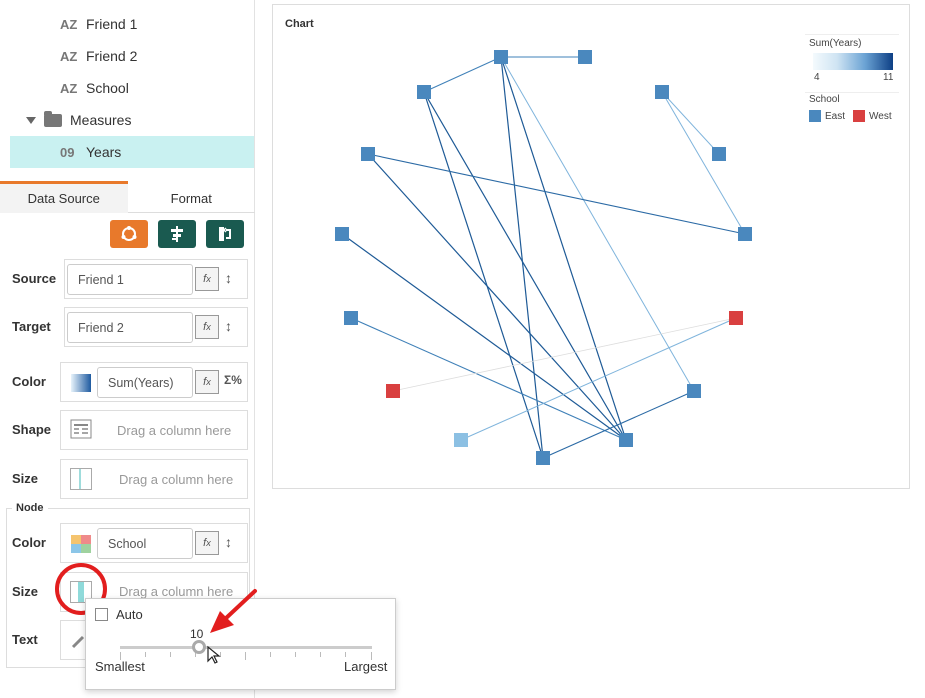  What do you see at coordinates (31, 326) in the screenshot?
I see `target-label: Target` at bounding box center [31, 326].